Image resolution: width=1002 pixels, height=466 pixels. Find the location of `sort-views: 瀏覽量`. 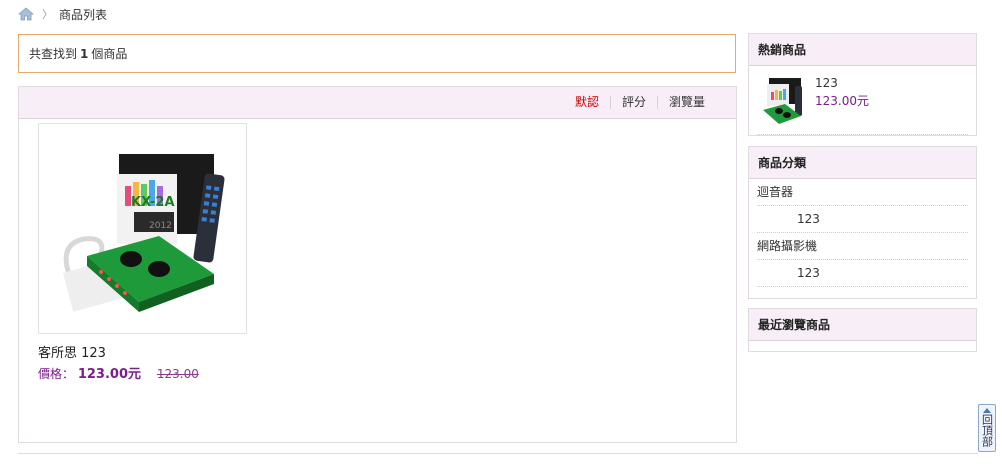

sort-views: 瀏覽量 is located at coordinates (686, 102).